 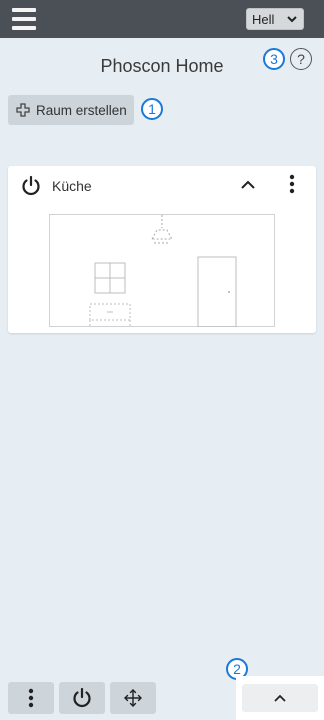 I want to click on theme-select: Hell, so click(x=275, y=19).